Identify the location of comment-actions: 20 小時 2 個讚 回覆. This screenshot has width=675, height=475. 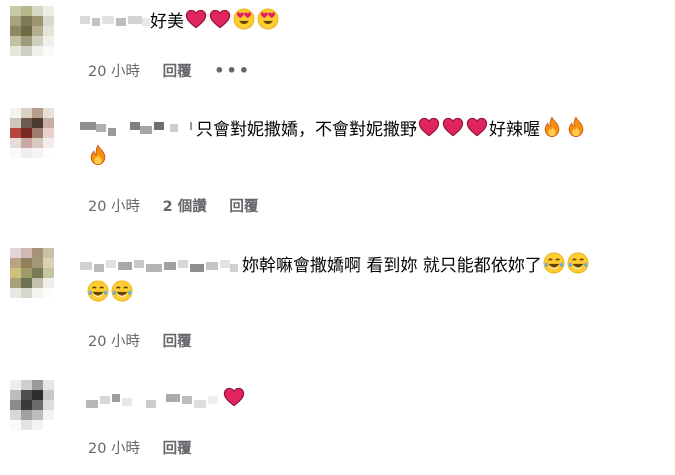
(182, 205).